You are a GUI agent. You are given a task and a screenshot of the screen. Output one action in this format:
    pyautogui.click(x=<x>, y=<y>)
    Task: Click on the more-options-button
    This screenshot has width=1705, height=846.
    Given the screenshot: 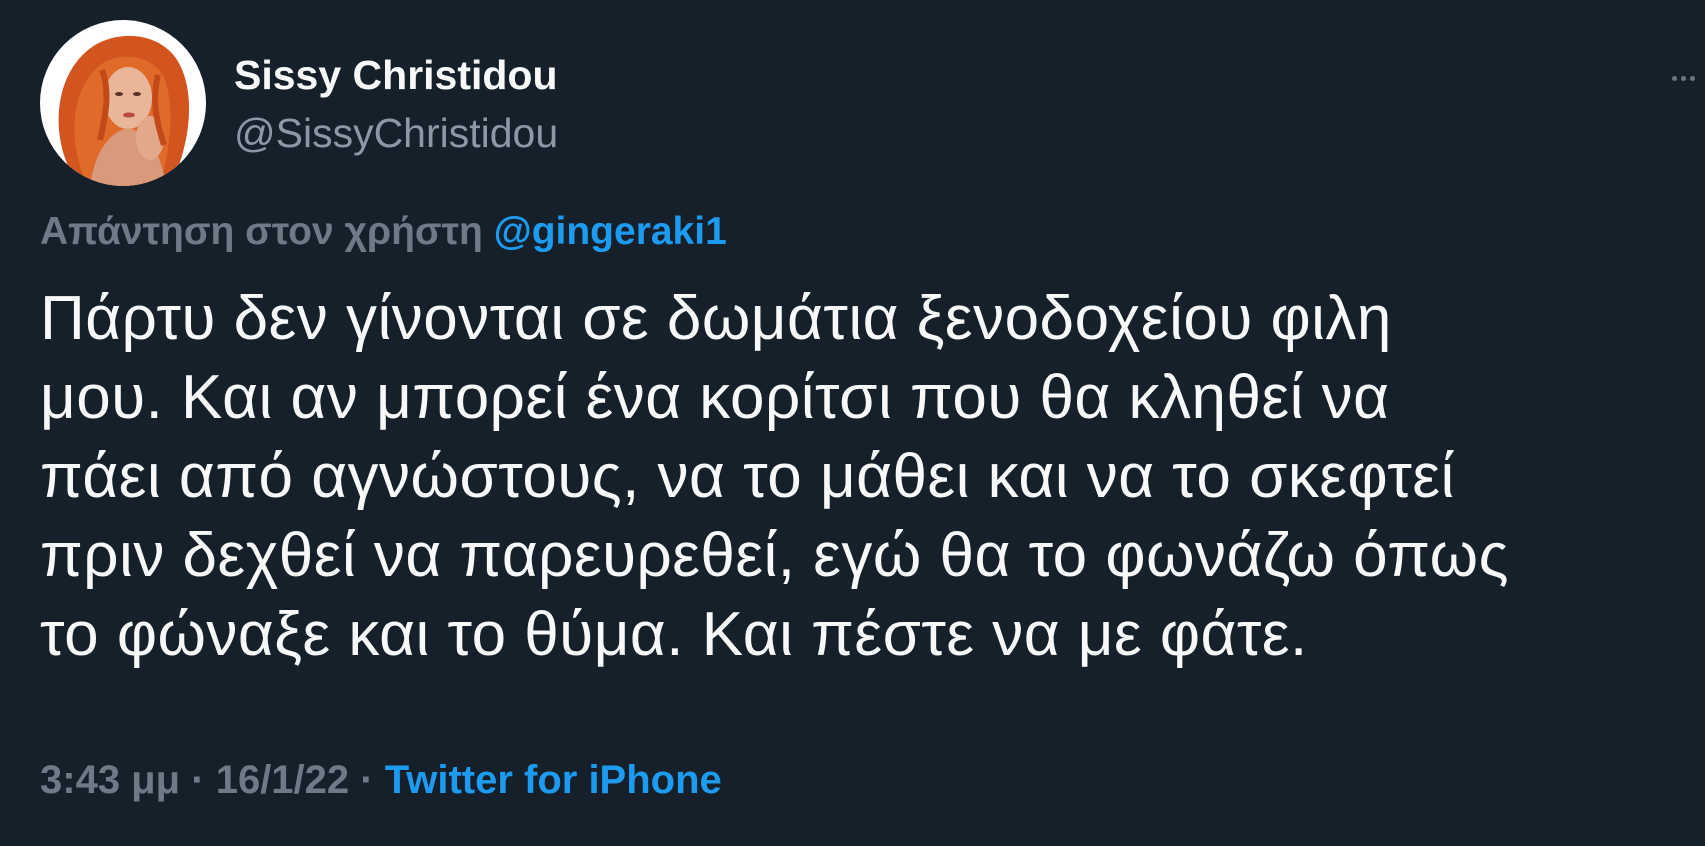 What is the action you would take?
    pyautogui.click(x=1683, y=78)
    